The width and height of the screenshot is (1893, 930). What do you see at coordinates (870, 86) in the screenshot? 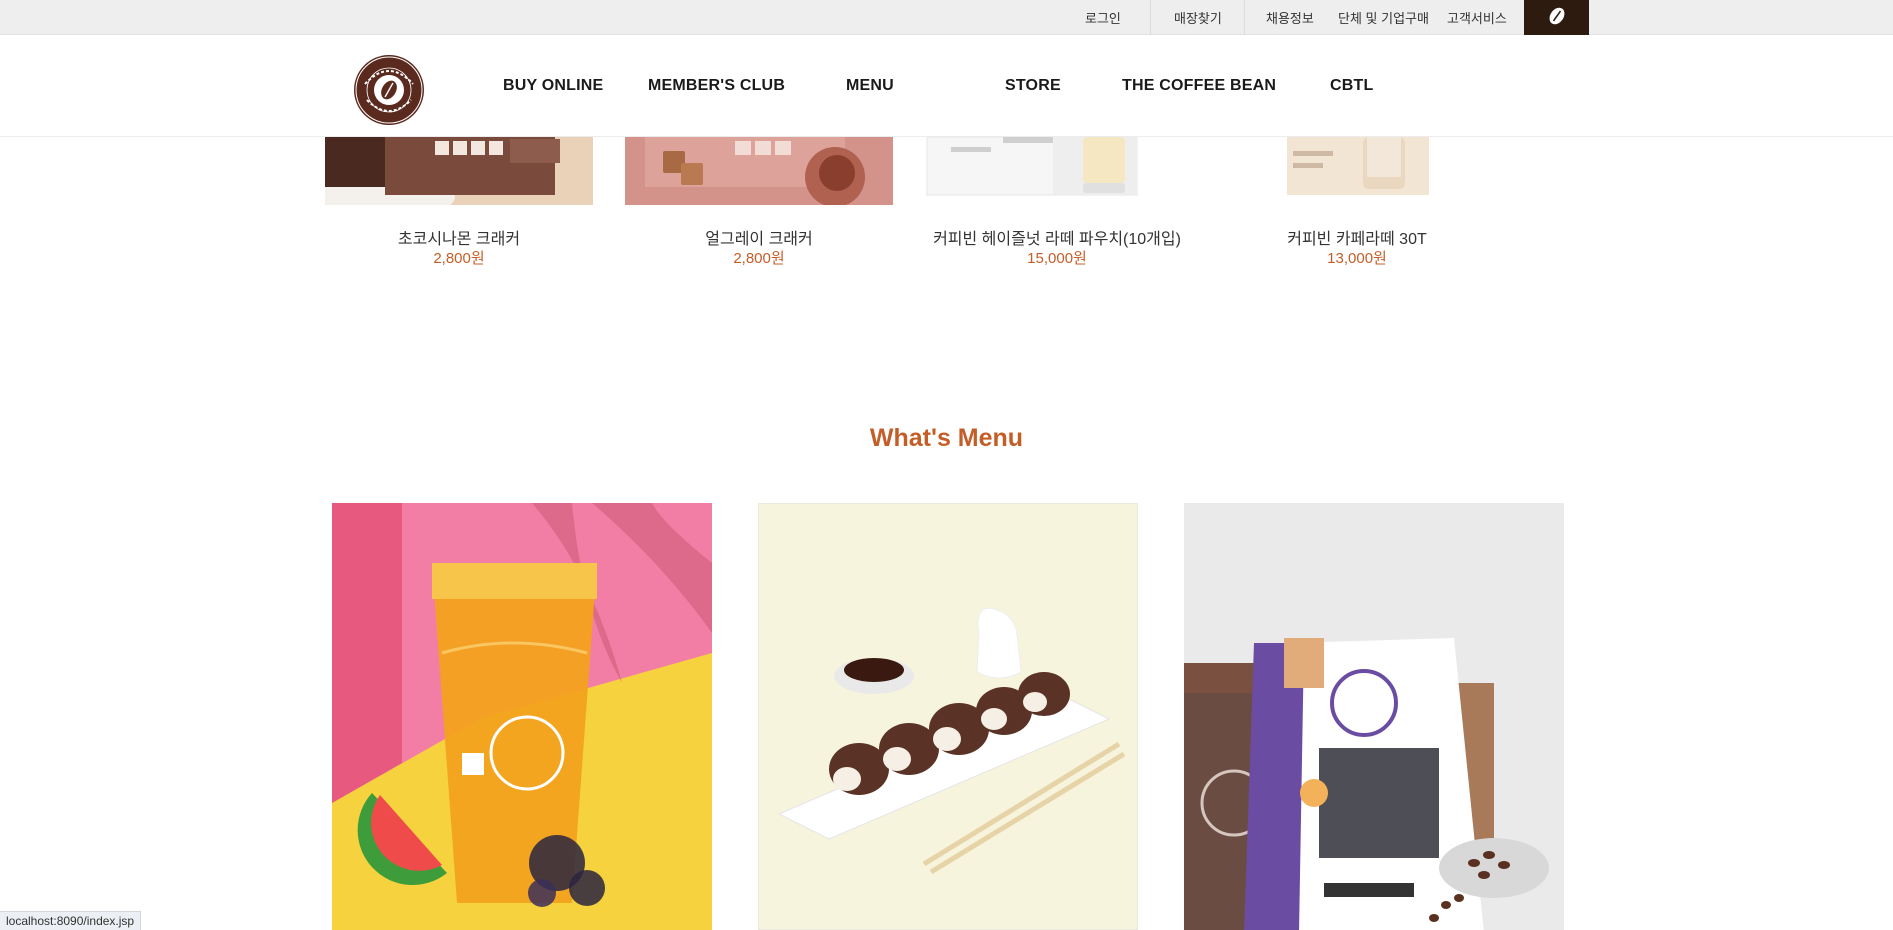
I see `nav-menu: MENU` at bounding box center [870, 86].